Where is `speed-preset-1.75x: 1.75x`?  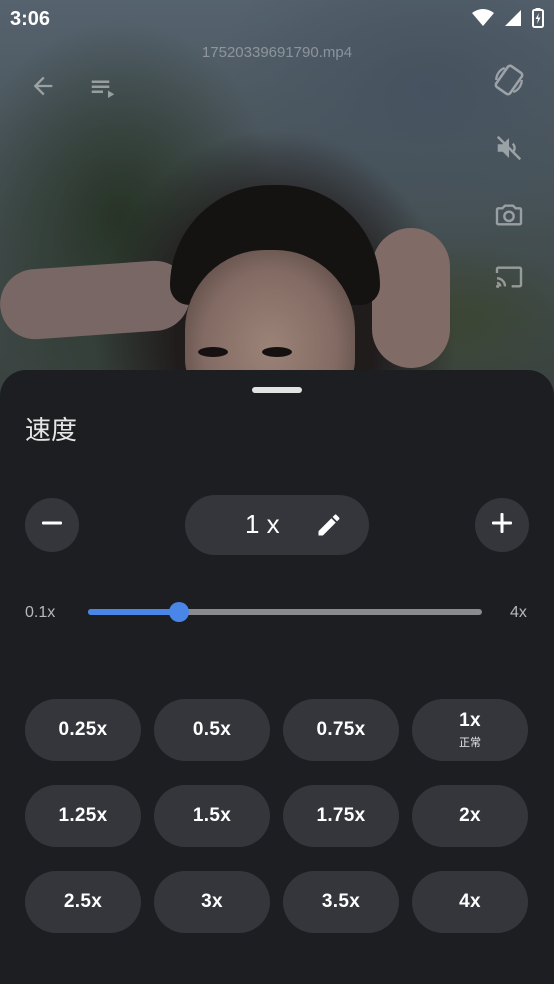 speed-preset-1.75x: 1.75x is located at coordinates (341, 816).